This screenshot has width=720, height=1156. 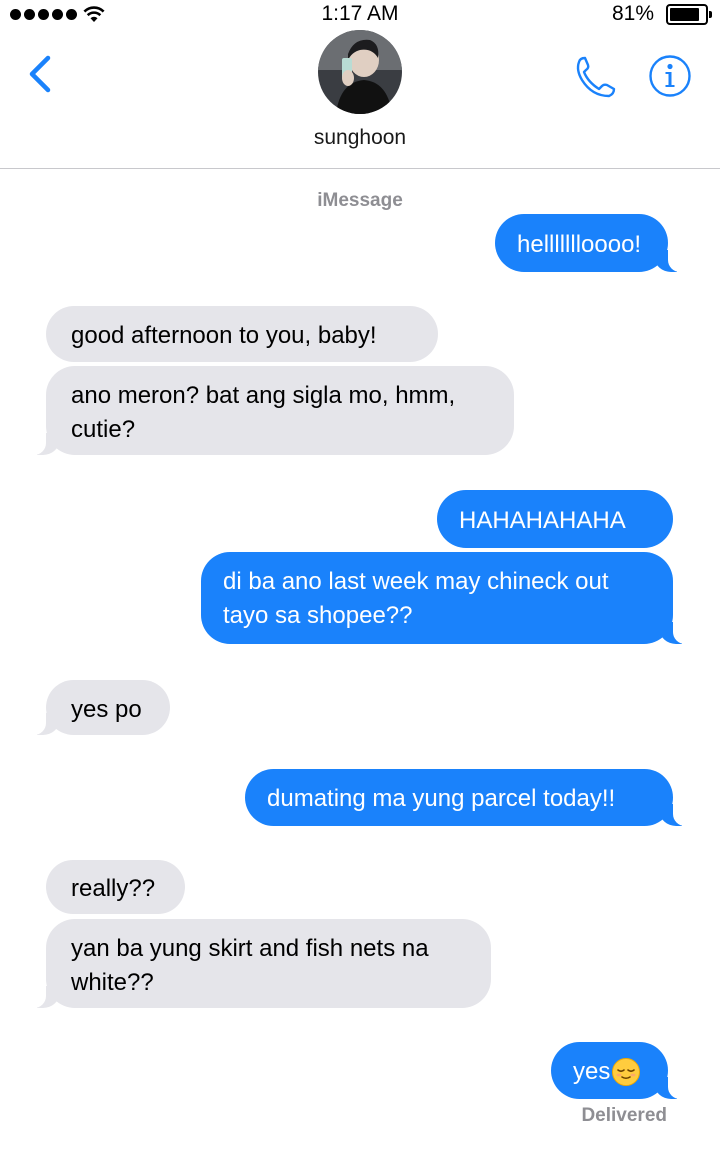 What do you see at coordinates (318, 615) in the screenshot?
I see `message-text-line: tayo sa shopee??` at bounding box center [318, 615].